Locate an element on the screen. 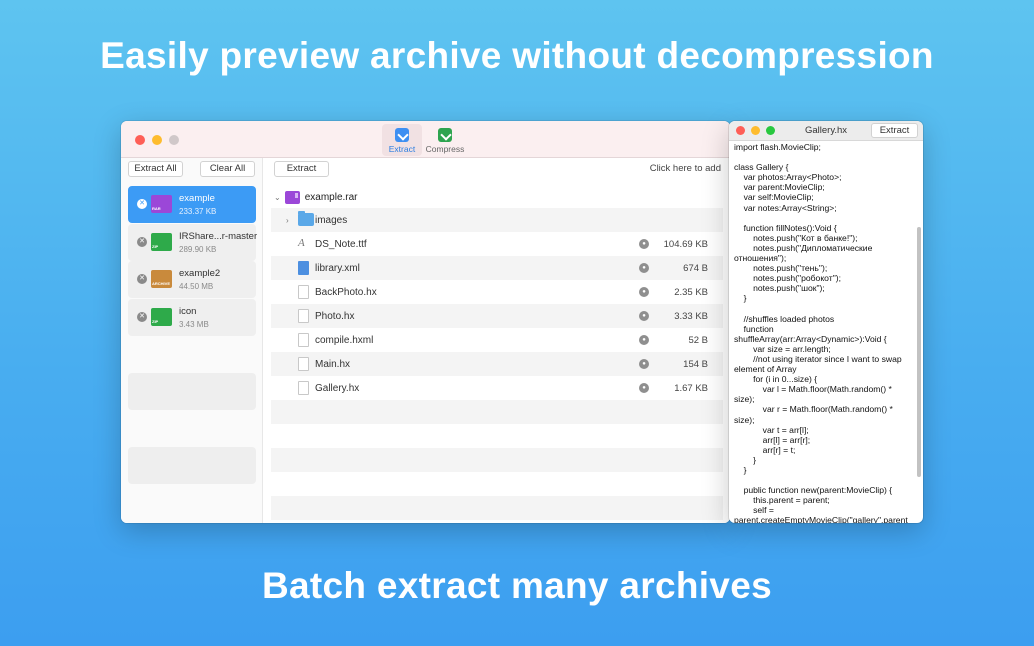  sidebar-item-name: icon is located at coordinates (188, 311).